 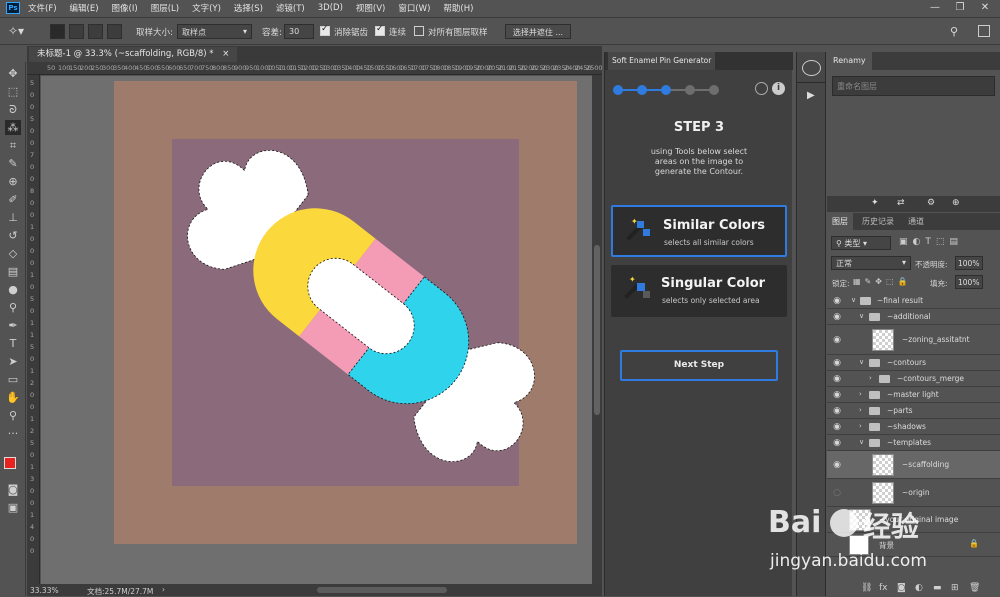 I want to click on zoom-tool-icon: ⚲, so click(x=13, y=415).